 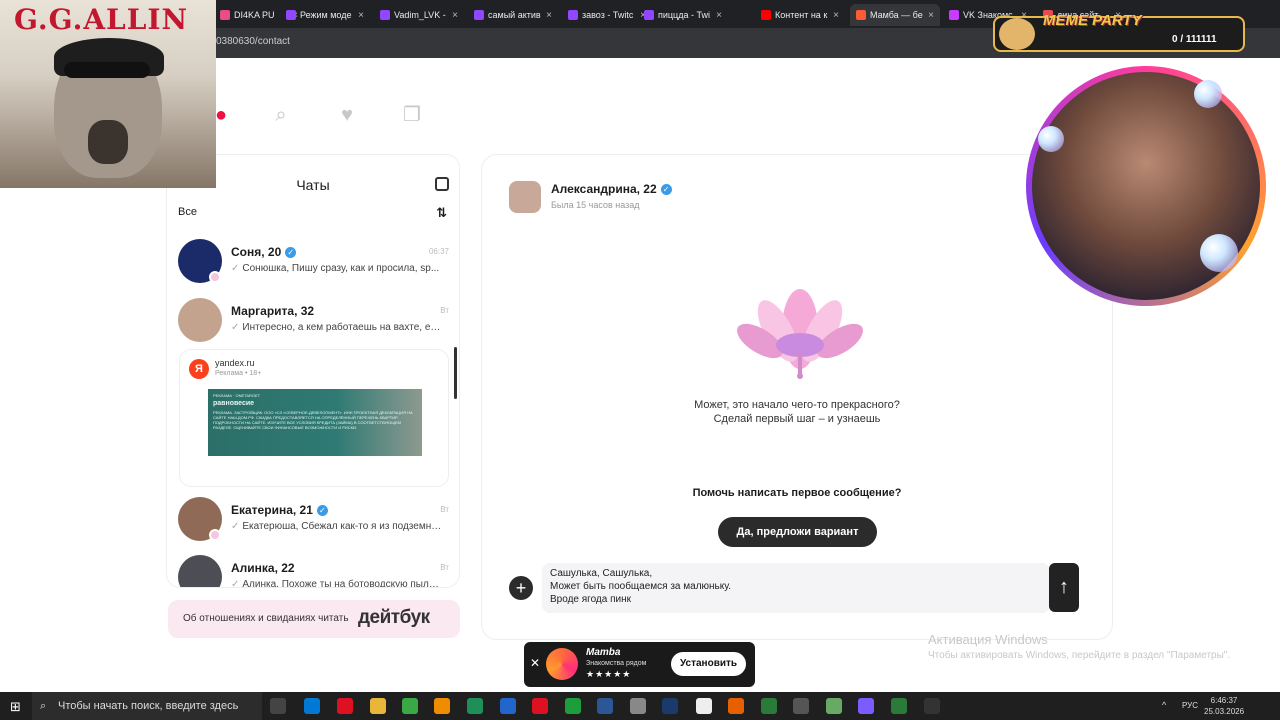 What do you see at coordinates (1194, 39) in the screenshot?
I see `meme-counter: 0 / 111111` at bounding box center [1194, 39].